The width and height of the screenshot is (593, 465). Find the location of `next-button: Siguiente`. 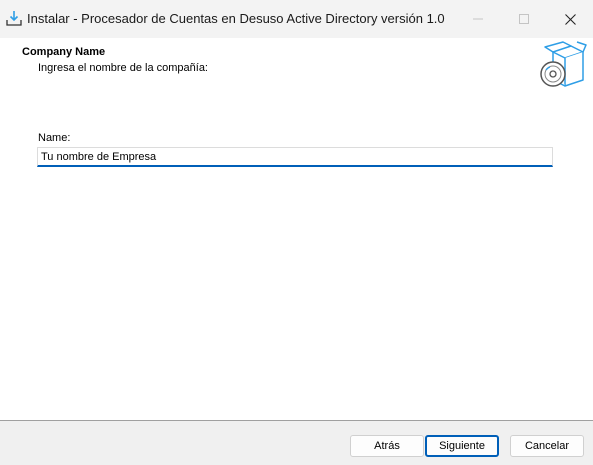

next-button: Siguiente is located at coordinates (462, 446).